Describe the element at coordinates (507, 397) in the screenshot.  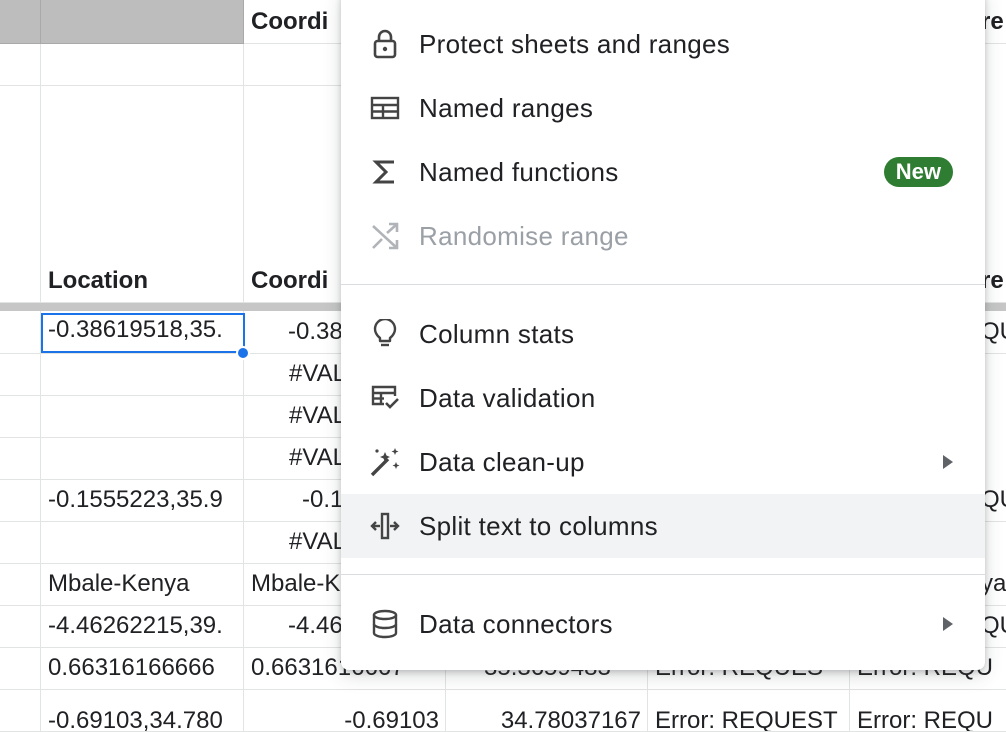
I see `menu-item-label: Data validation` at that location.